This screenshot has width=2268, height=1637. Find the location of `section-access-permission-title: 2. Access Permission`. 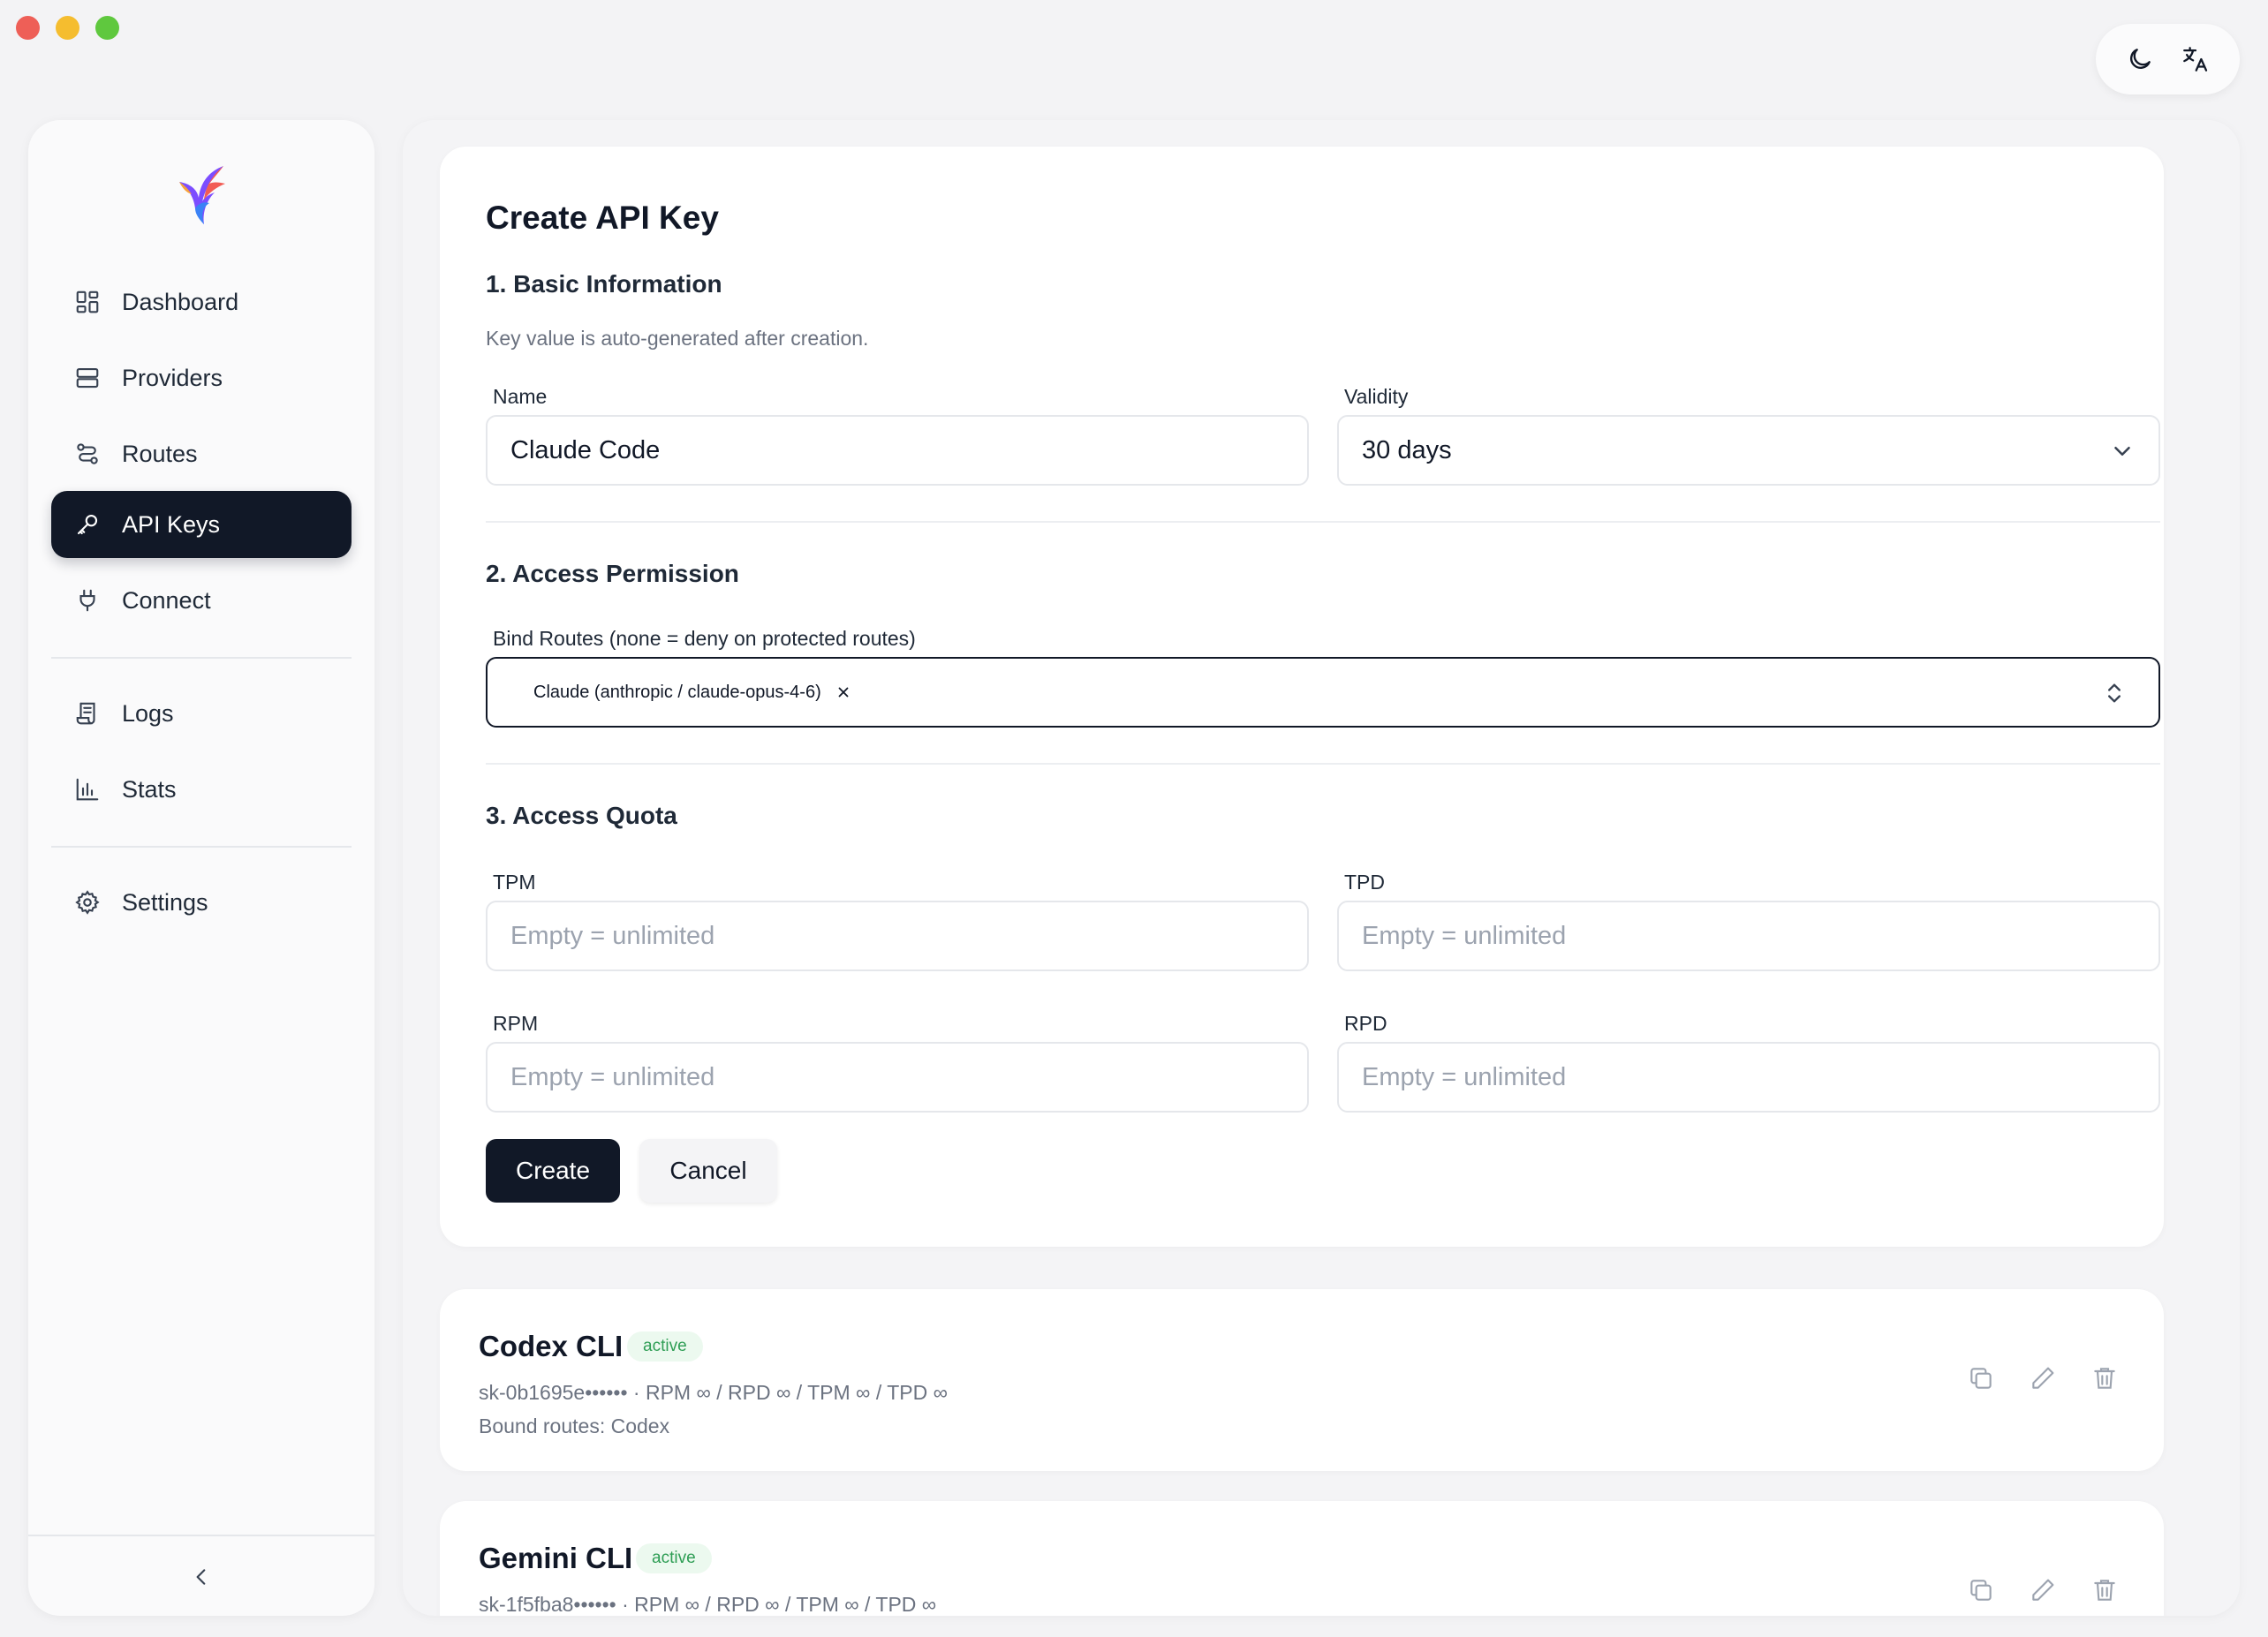

section-access-permission-title: 2. Access Permission is located at coordinates (613, 573).